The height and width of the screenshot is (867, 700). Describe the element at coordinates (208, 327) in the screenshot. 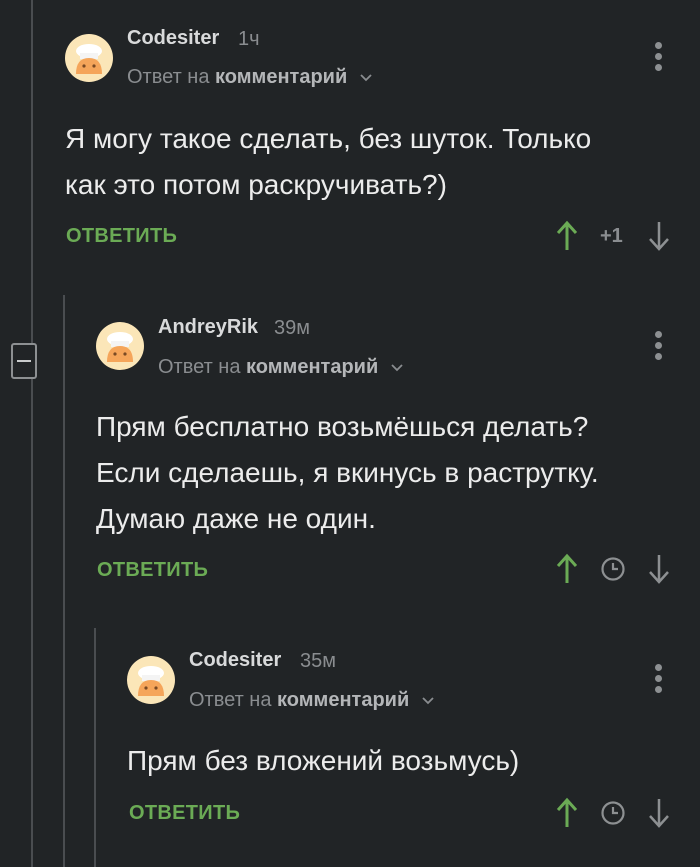

I see `comment-author: AndreyRik` at that location.